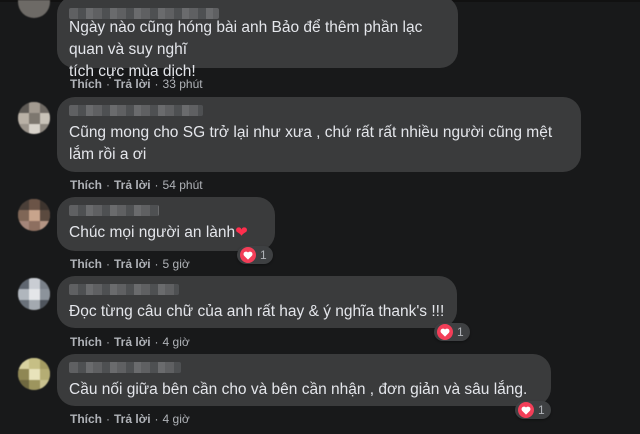 This screenshot has width=640, height=434. What do you see at coordinates (152, 232) in the screenshot?
I see `comment-text: Chúc mọi người an lành` at bounding box center [152, 232].